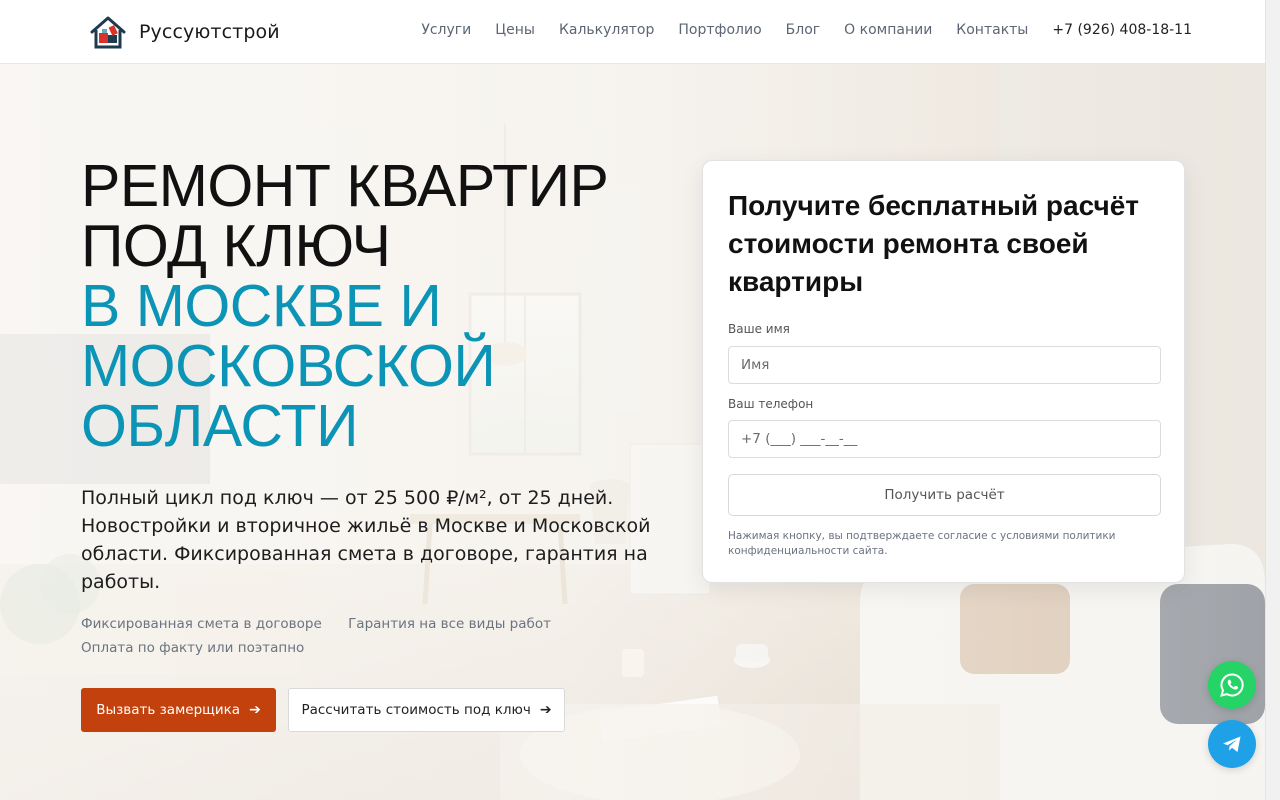 This screenshot has width=1280, height=800. What do you see at coordinates (261, 306) in the screenshot?
I see `hero-title-accent-line: В МОСКВЕ И` at bounding box center [261, 306].